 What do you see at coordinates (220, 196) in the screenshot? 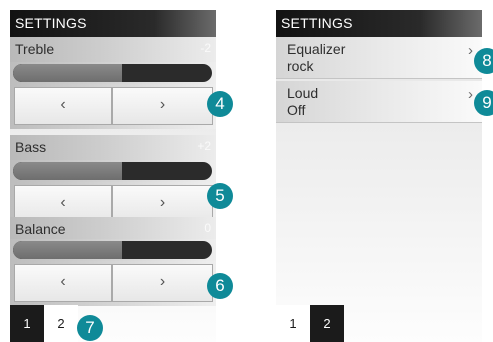
I see `callout-5: 5` at bounding box center [220, 196].